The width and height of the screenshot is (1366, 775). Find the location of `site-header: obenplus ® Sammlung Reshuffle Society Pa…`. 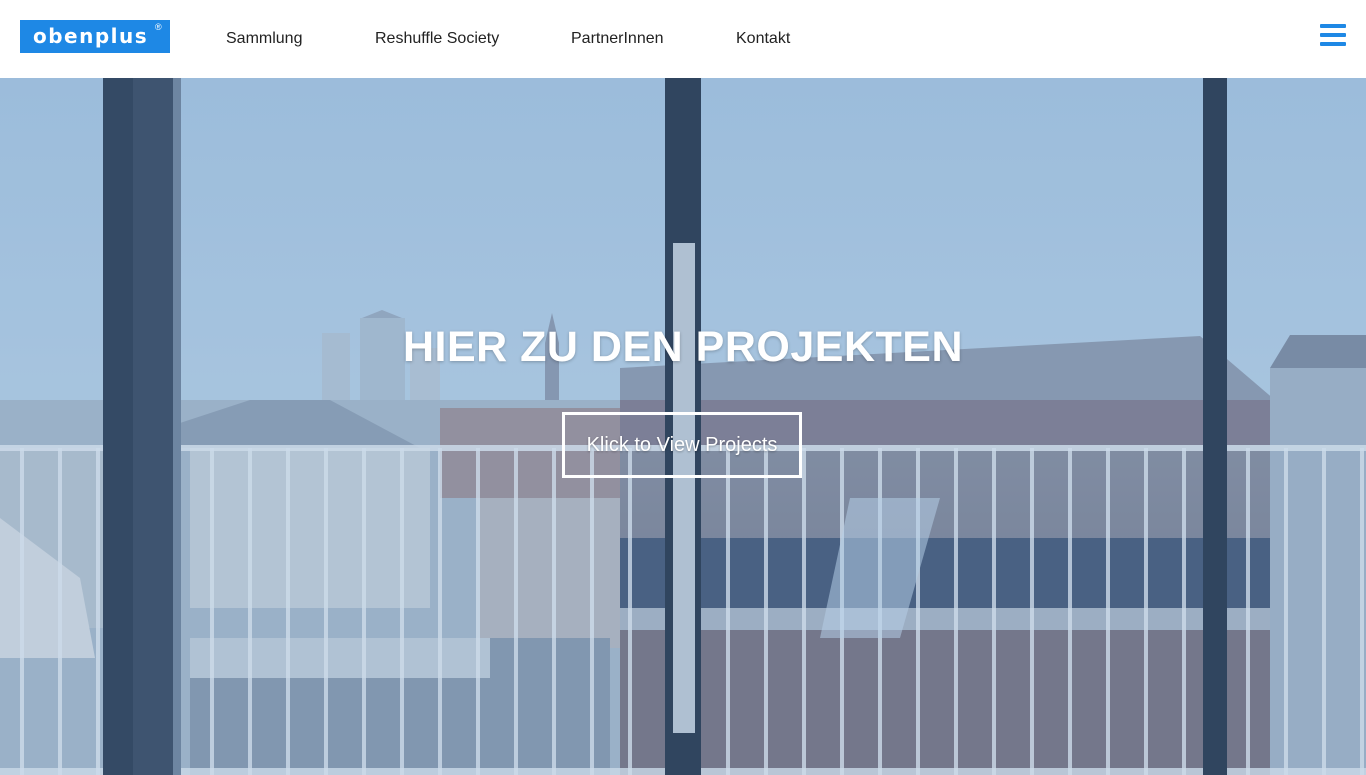

site-header: obenplus ® Sammlung Reshuffle Society Pa… is located at coordinates (683, 39).